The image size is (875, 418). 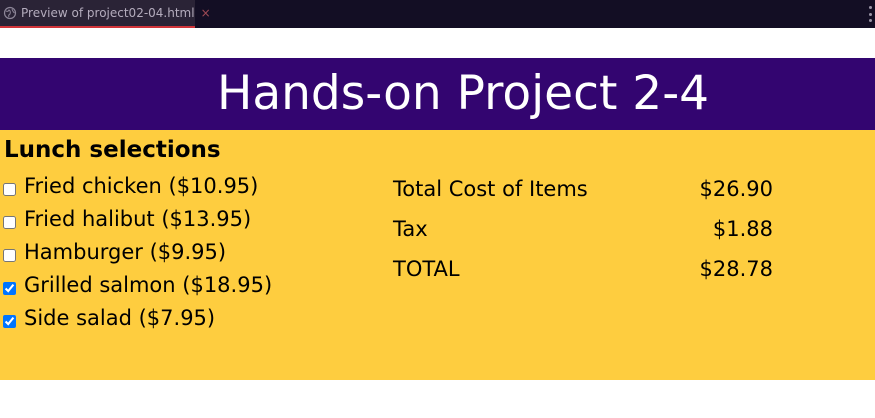 I want to click on total-cost-label: Total Cost of Items, so click(x=490, y=189).